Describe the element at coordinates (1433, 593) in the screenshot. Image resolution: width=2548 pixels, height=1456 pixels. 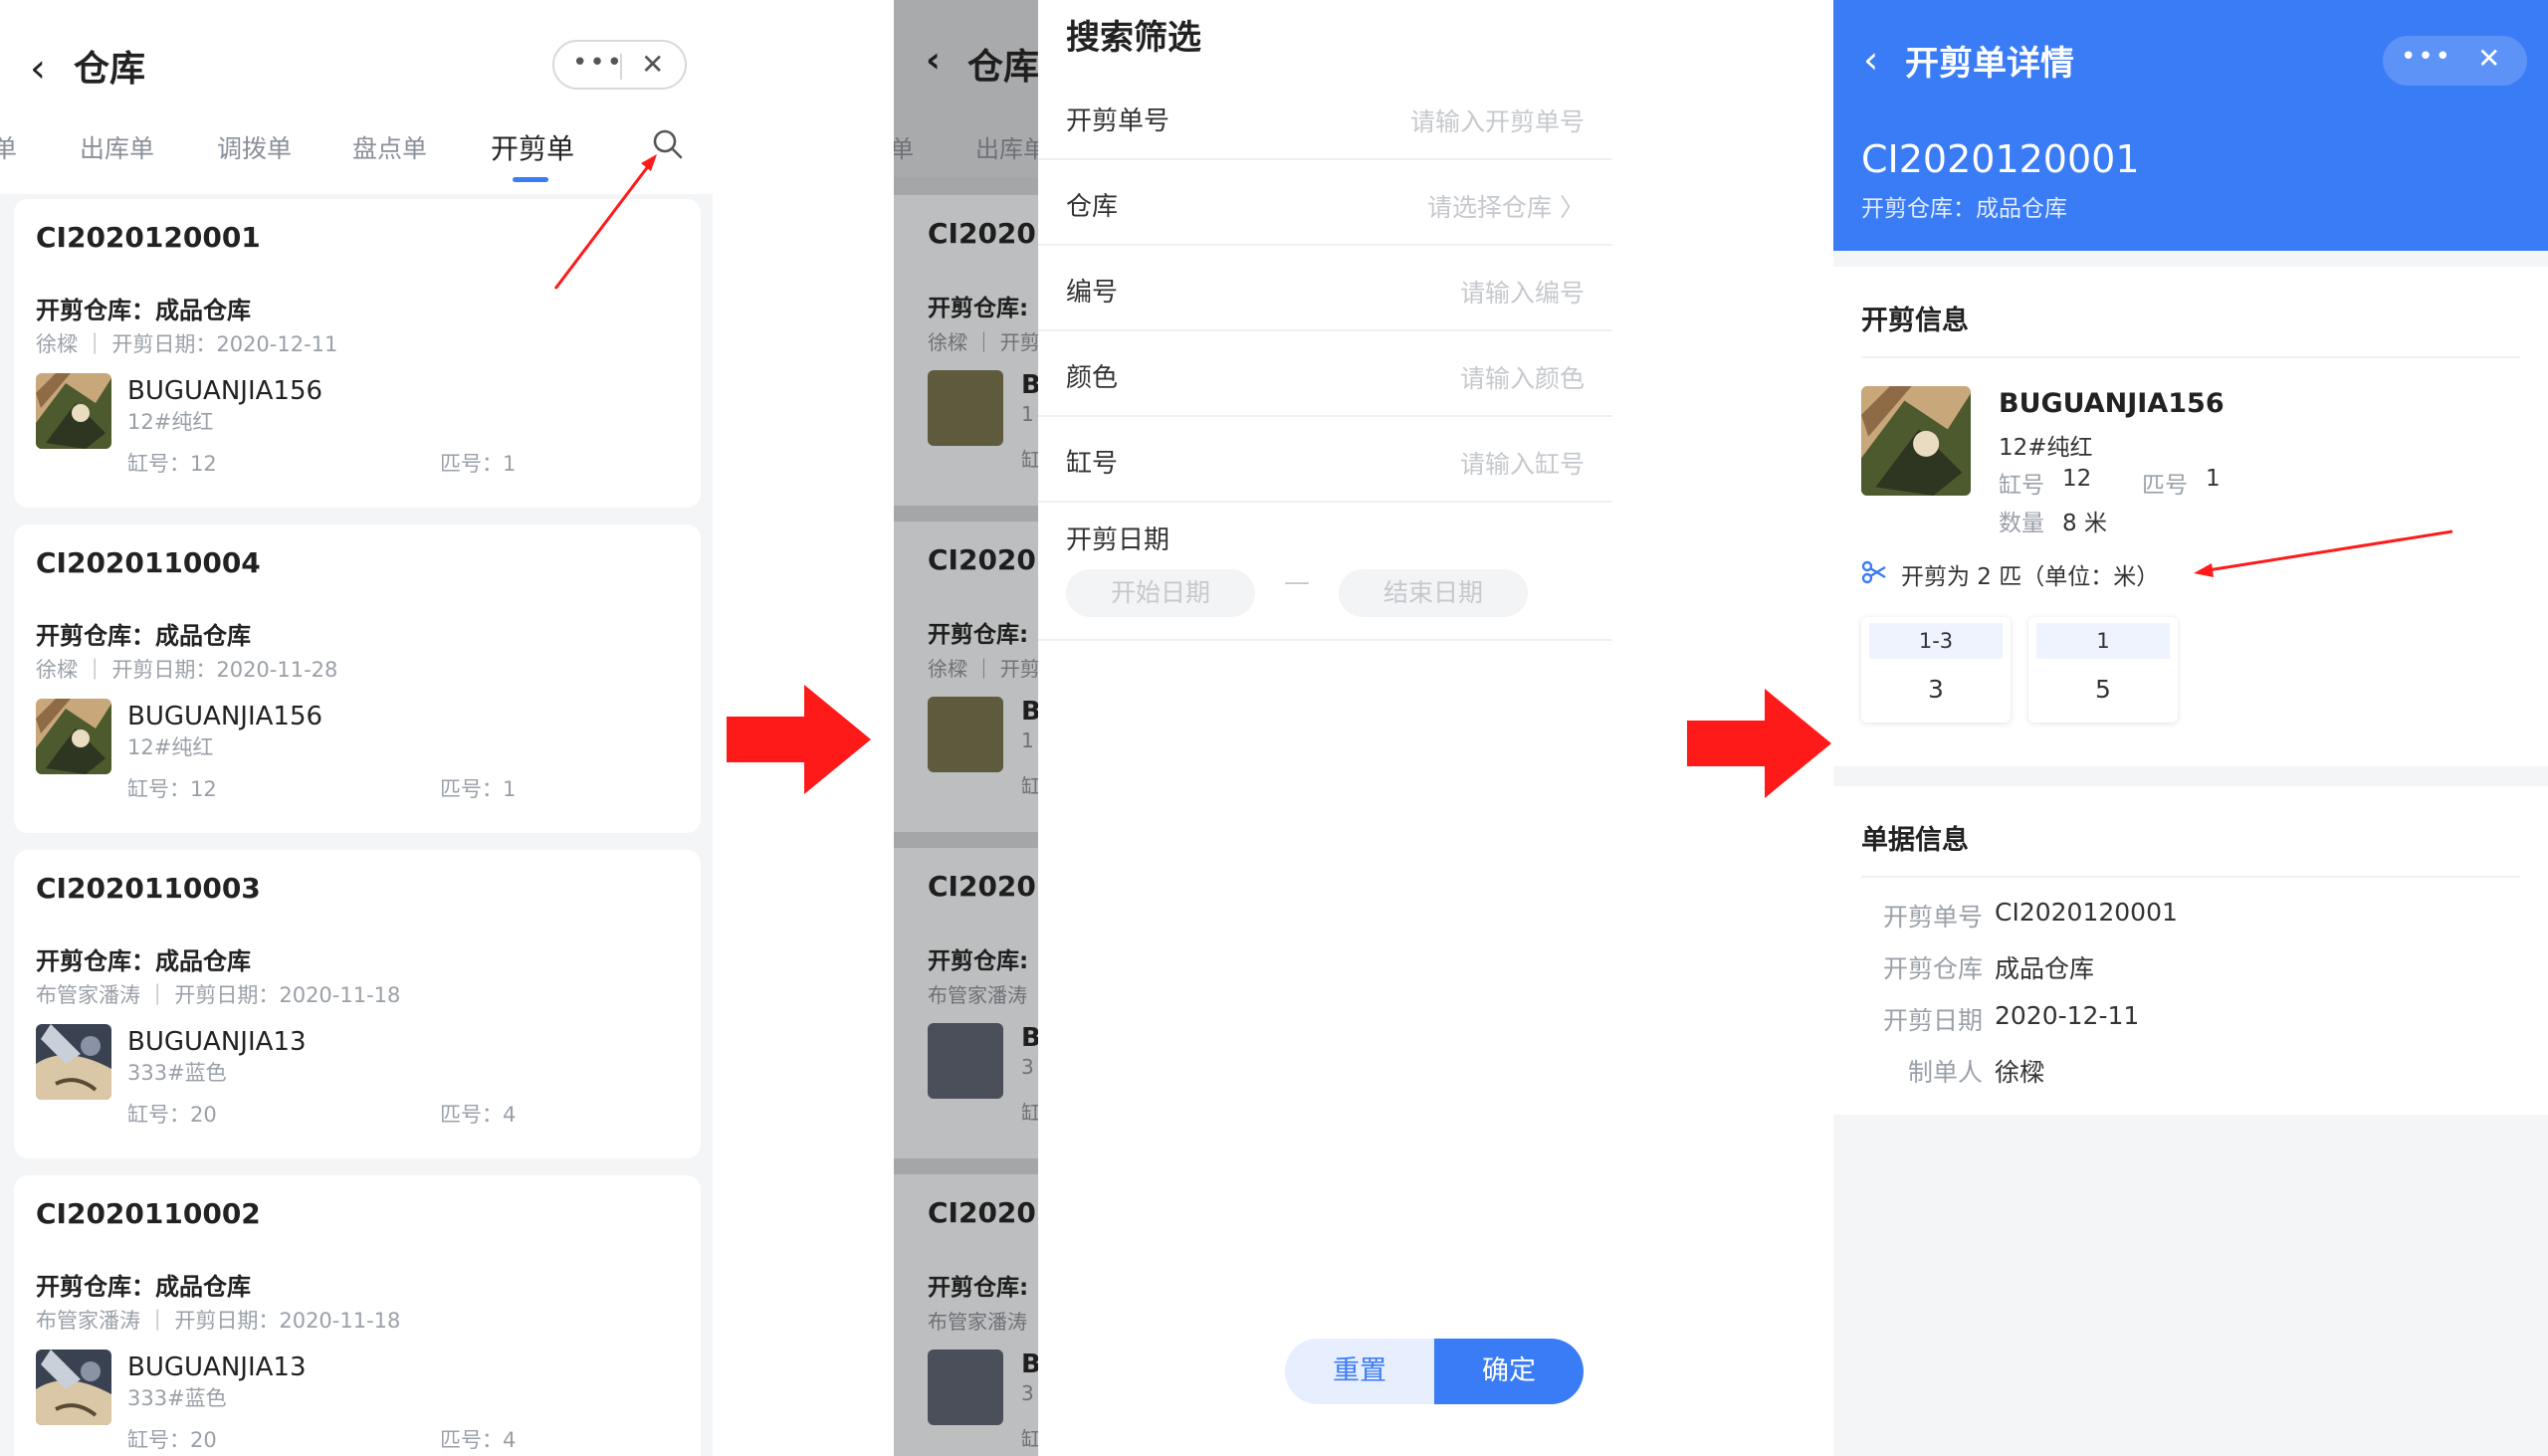
I see `end-date-picker: 结束日期` at that location.